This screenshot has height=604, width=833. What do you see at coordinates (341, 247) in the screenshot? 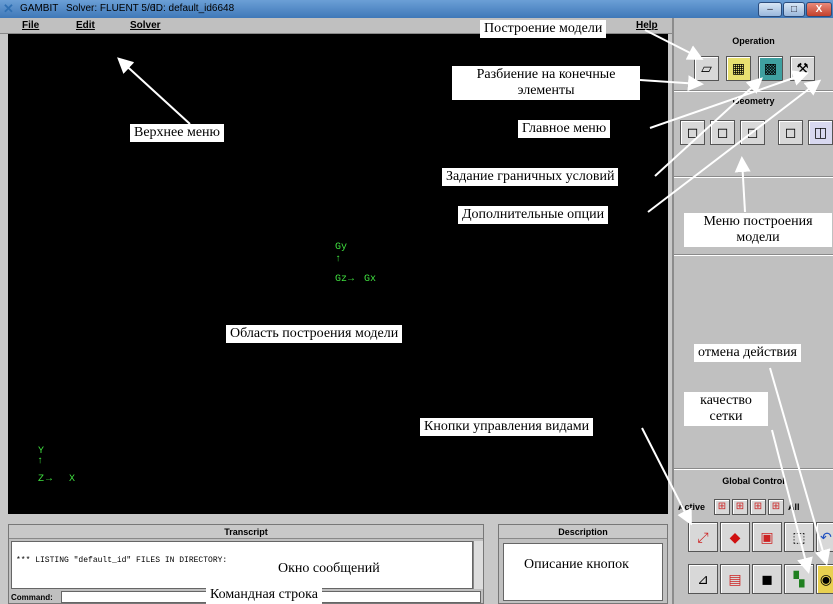
I see `axis-label-gy: Gy` at bounding box center [341, 247].